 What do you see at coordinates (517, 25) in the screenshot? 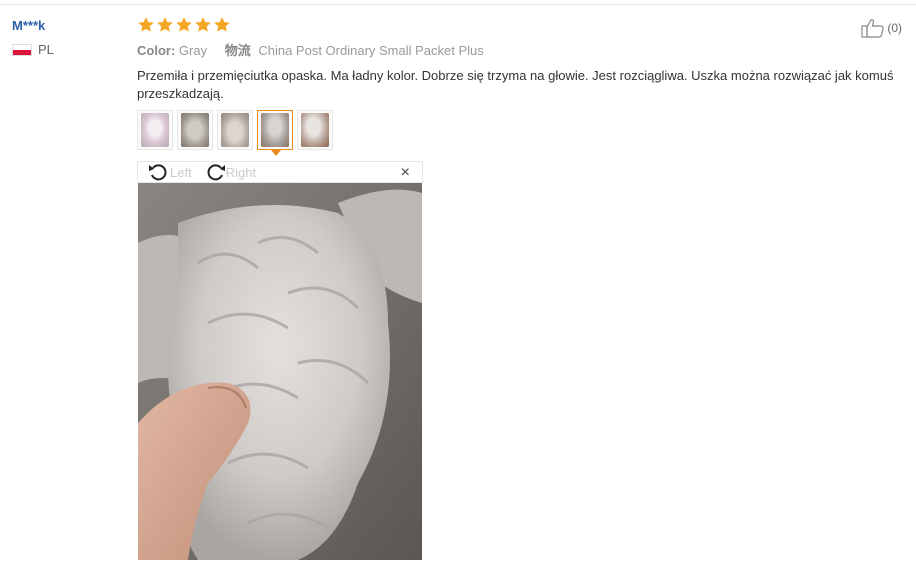
I see `star-rating` at bounding box center [517, 25].